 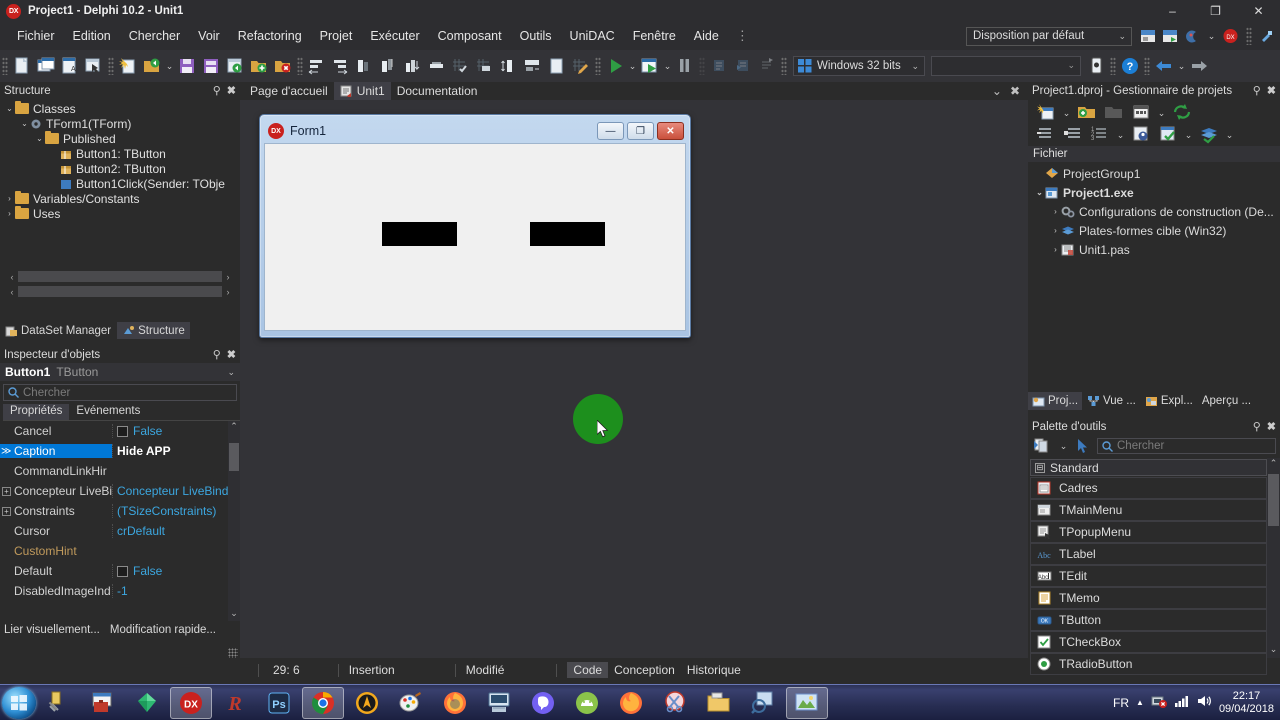 What do you see at coordinates (128, 66) in the screenshot?
I see `new-project-icon` at bounding box center [128, 66].